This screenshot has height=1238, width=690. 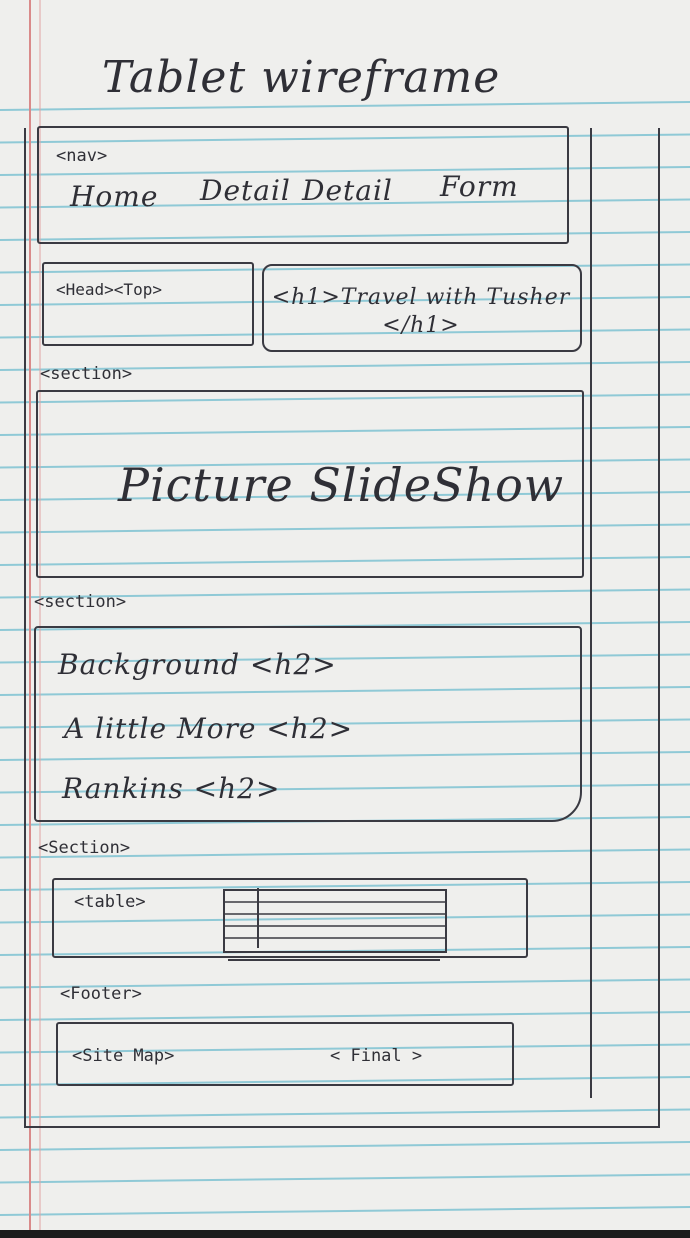 I want to click on slideshow-section-tag: <section>, so click(x=86, y=374).